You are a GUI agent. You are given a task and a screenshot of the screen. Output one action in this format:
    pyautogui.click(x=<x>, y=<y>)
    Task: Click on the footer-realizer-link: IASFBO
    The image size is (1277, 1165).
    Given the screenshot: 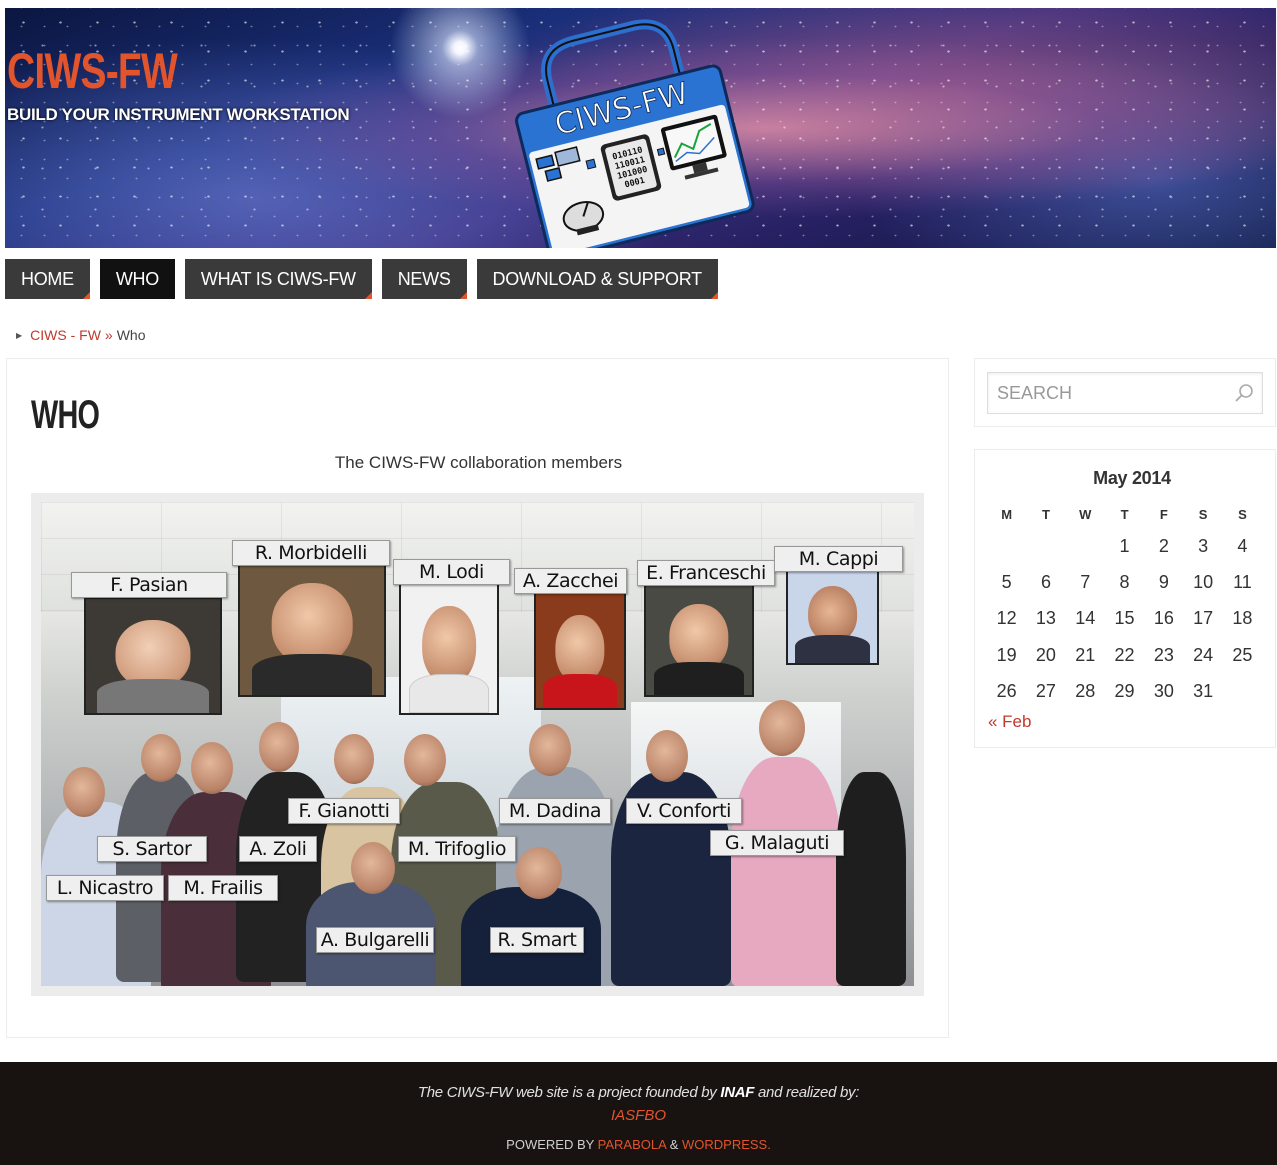 What is the action you would take?
    pyautogui.click(x=638, y=1115)
    